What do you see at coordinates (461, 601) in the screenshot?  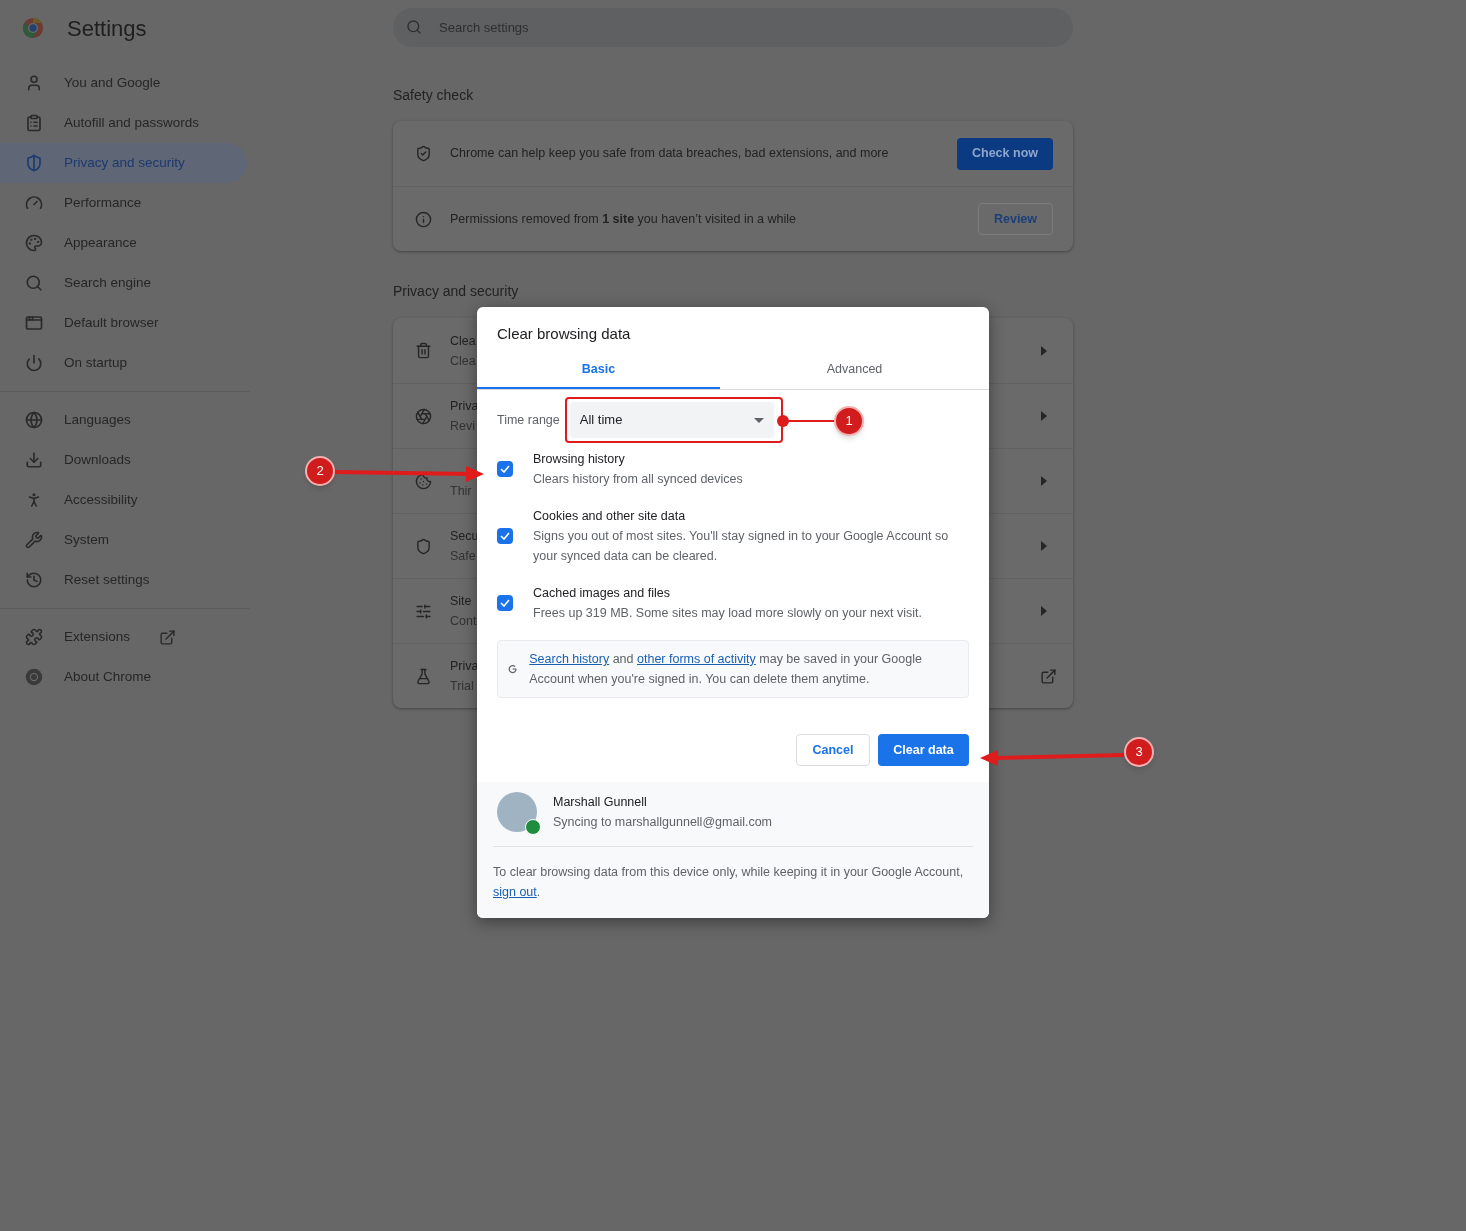 I see `row-title: Site` at bounding box center [461, 601].